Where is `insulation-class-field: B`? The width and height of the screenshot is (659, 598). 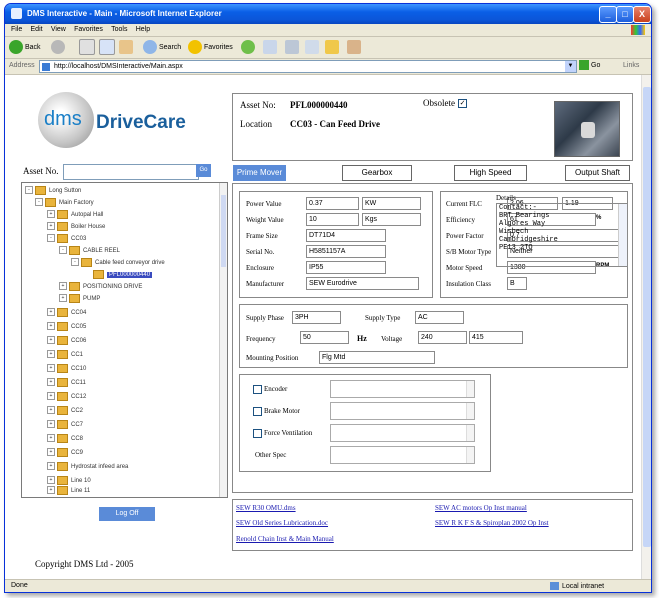
insulation-class-field: B is located at coordinates (517, 283).